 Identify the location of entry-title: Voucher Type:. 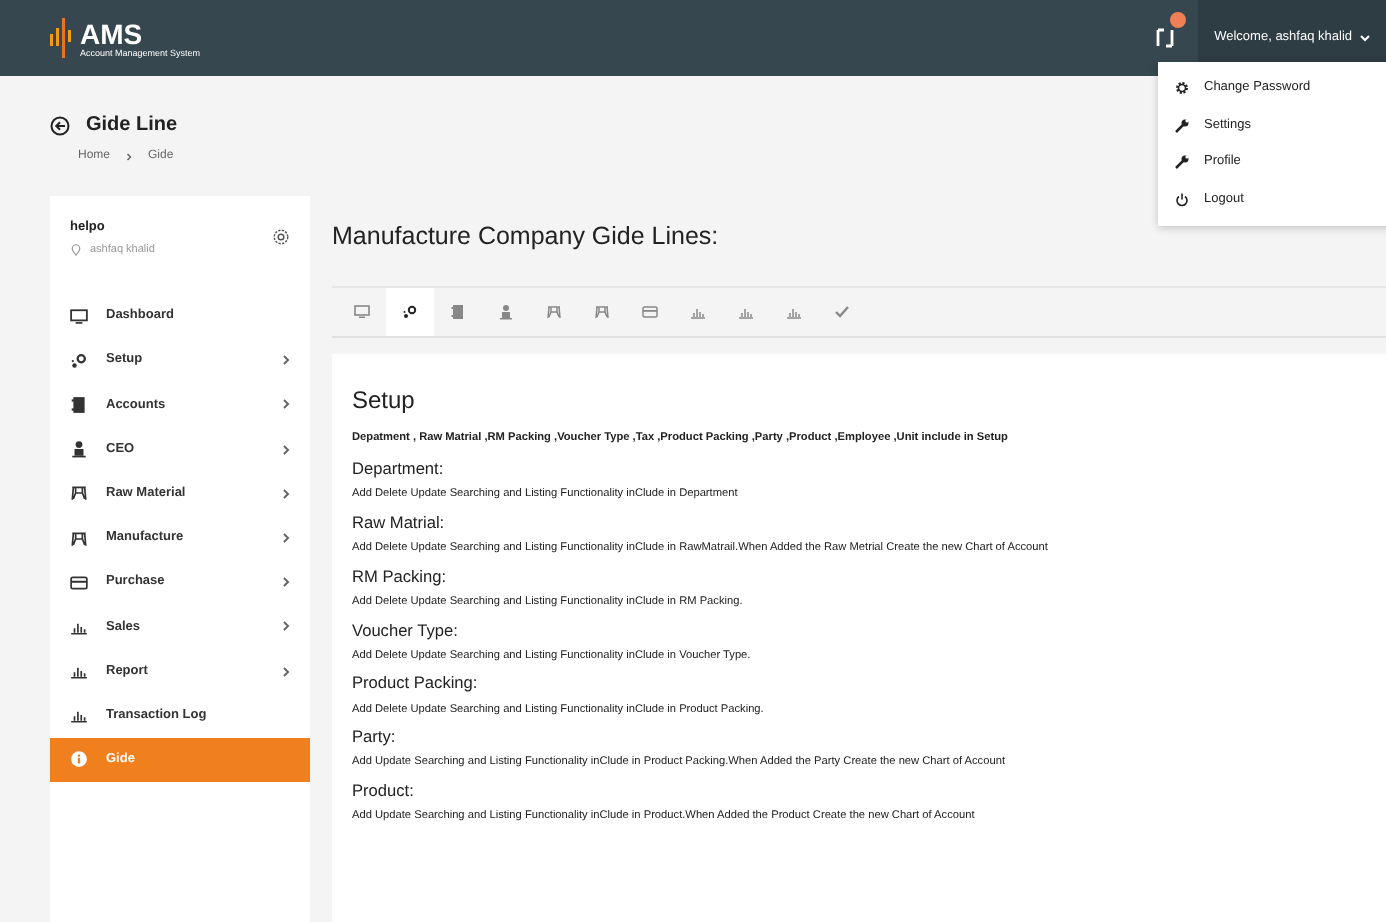
(406, 630).